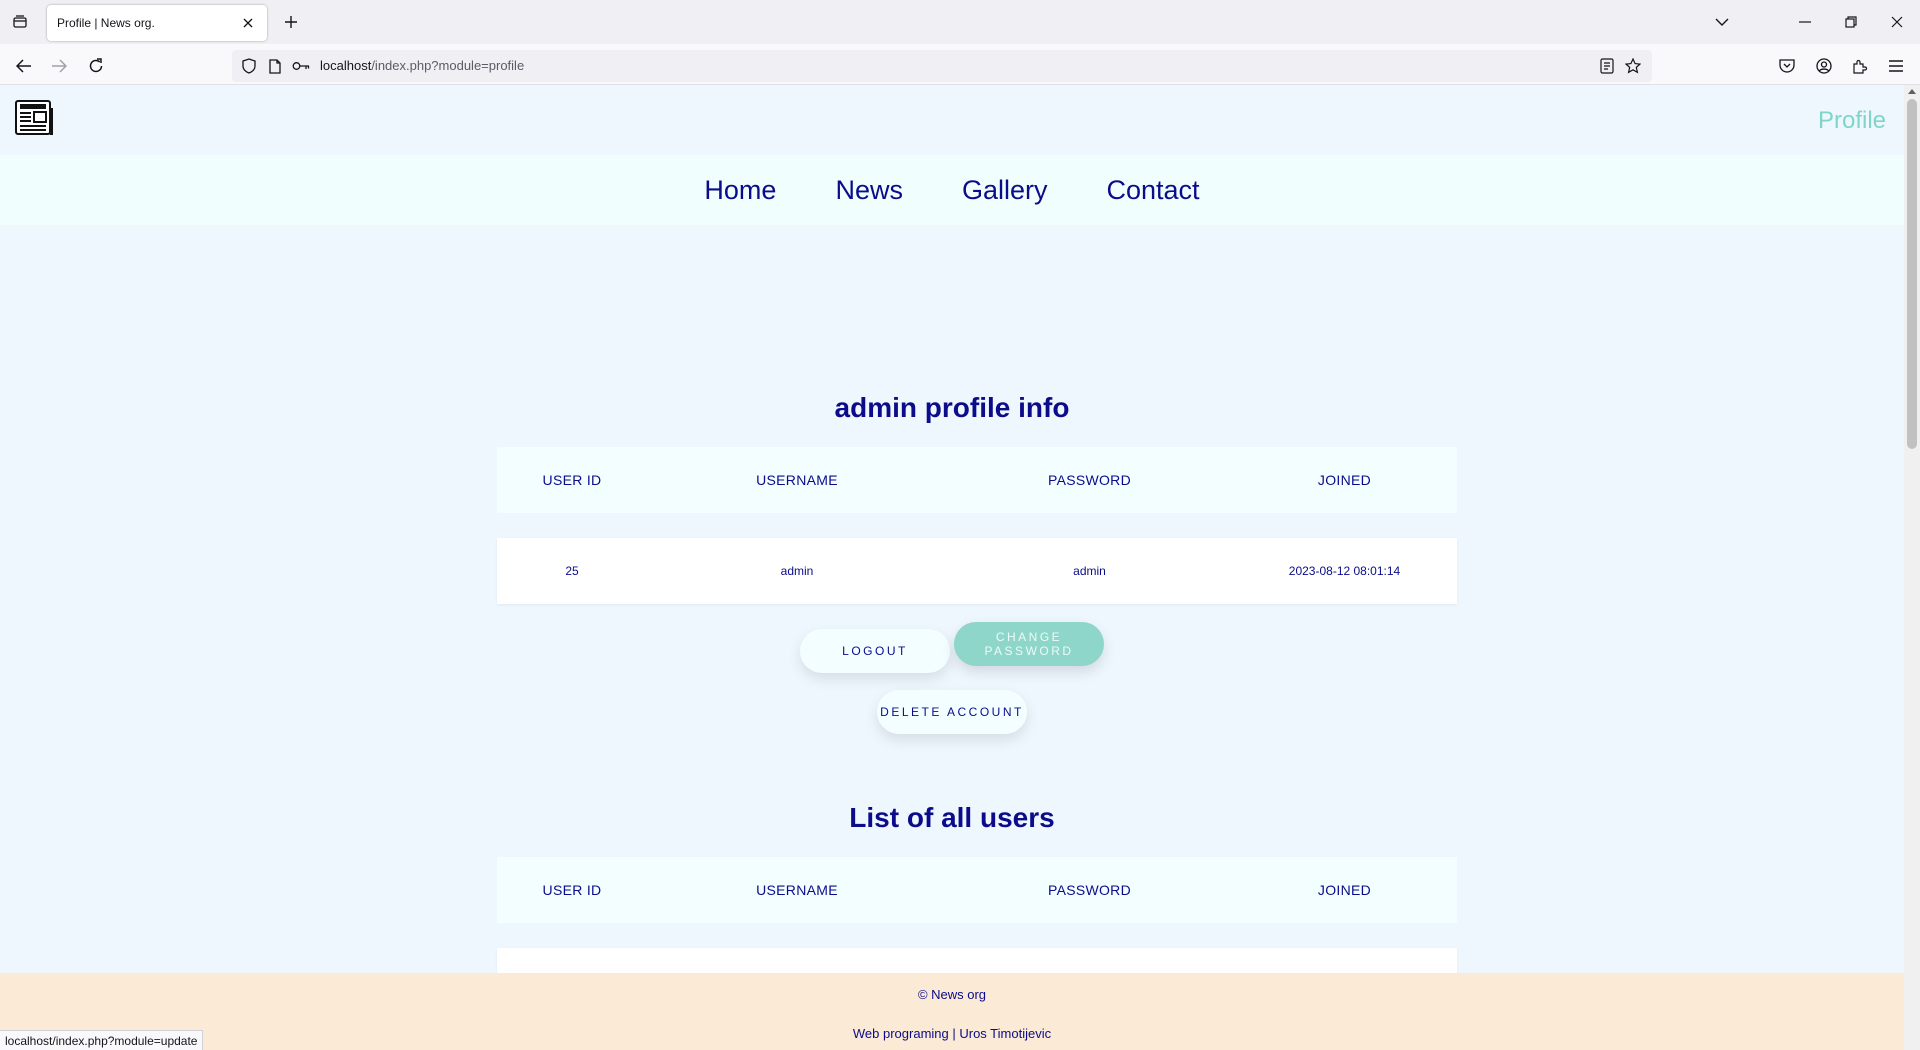 This screenshot has height=1050, width=1920. Describe the element at coordinates (102, 1040) in the screenshot. I see `status-bar-url: localhost/index.php?module=update` at that location.